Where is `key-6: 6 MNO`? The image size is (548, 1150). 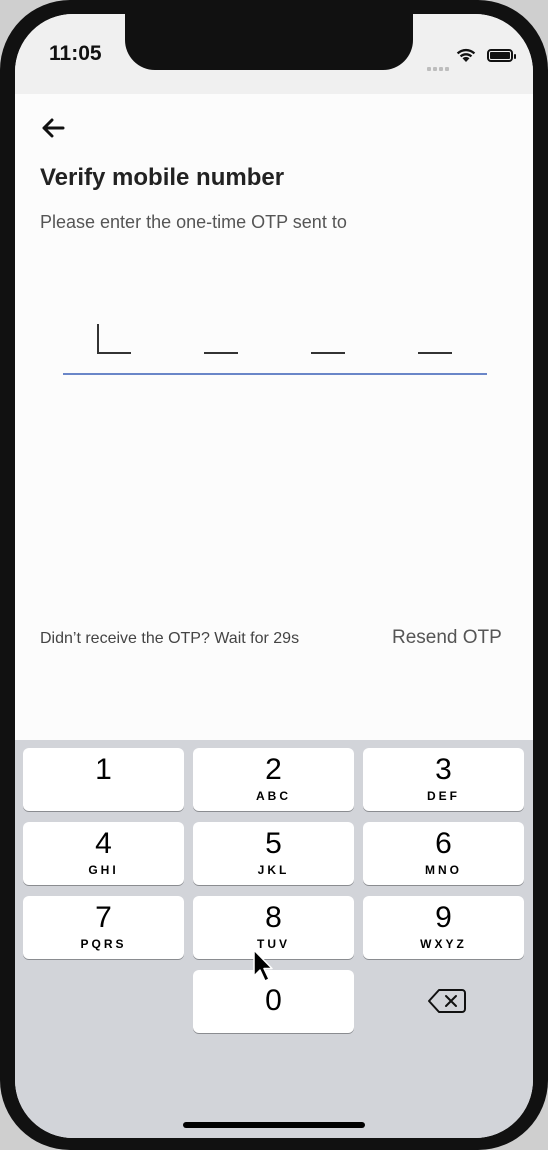 key-6: 6 MNO is located at coordinates (443, 853).